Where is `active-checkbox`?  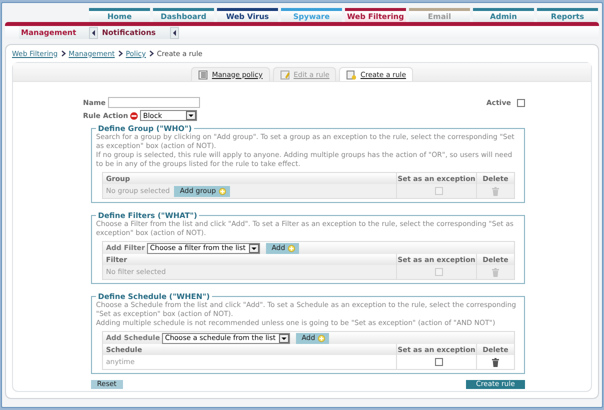
active-checkbox is located at coordinates (521, 102).